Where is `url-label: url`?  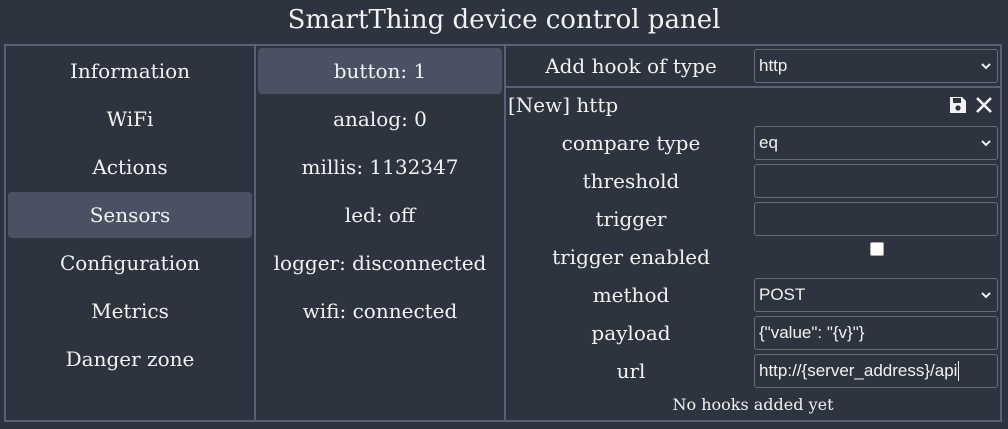 url-label: url is located at coordinates (631, 371).